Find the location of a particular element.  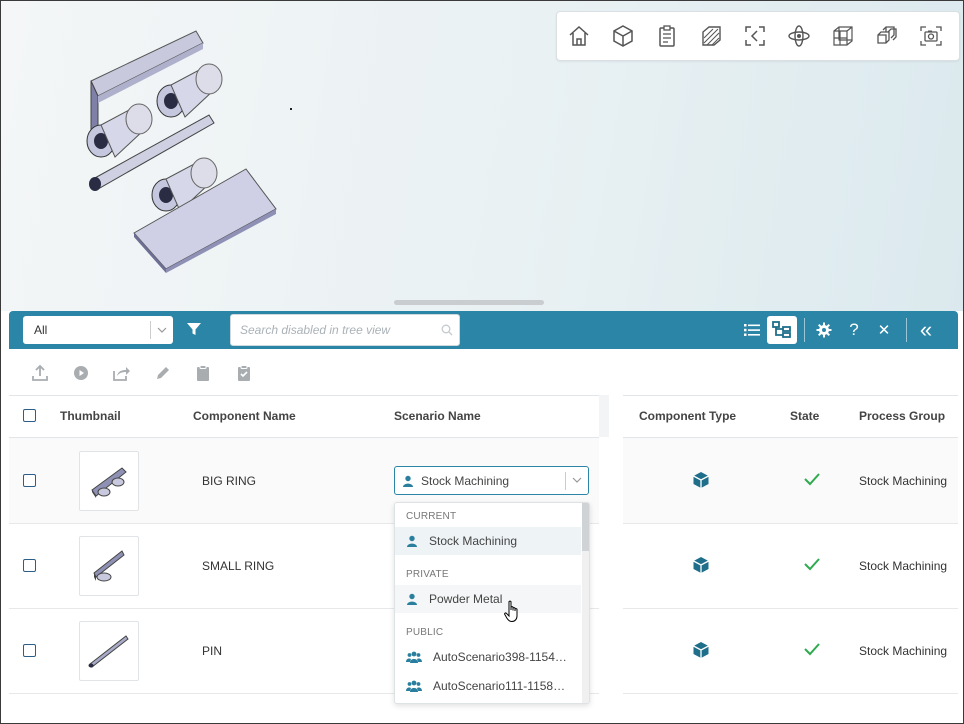

search-placeholder: Search disabled in tree view is located at coordinates (315, 330).